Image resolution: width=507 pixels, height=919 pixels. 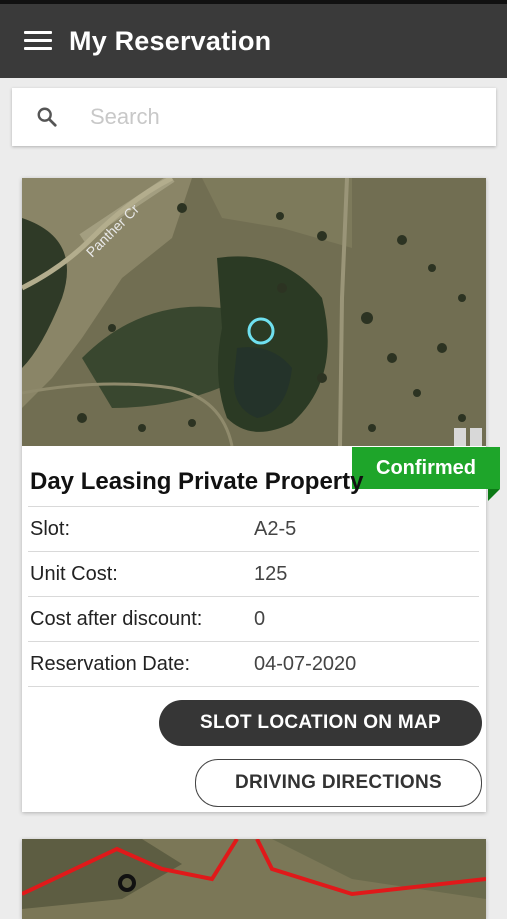 I want to click on driving-directions-button: DRIVING DIRECTIONS, so click(x=338, y=783).